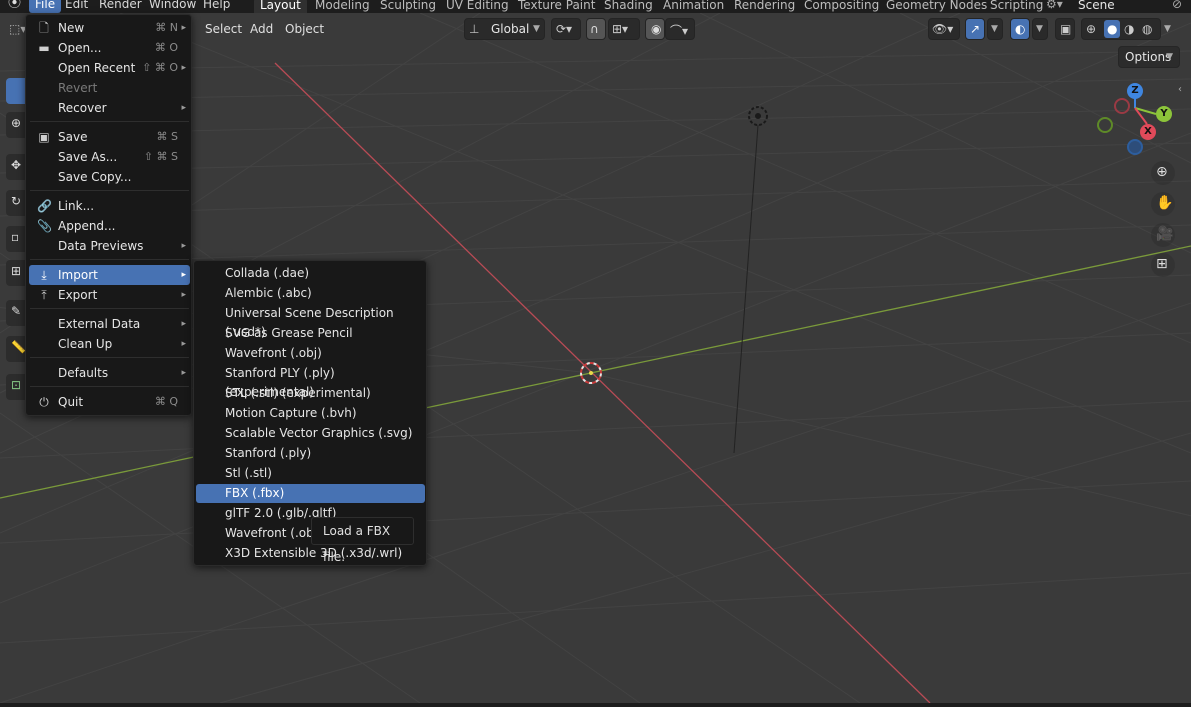  Describe the element at coordinates (1163, 265) in the screenshot. I see `perspective-toggle-button: ⊞` at that location.